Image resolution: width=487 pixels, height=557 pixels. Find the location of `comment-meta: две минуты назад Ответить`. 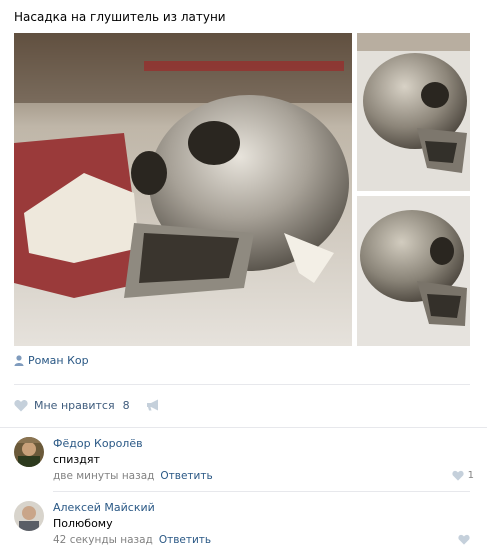

comment-meta: две минуты назад Ответить is located at coordinates (133, 476).